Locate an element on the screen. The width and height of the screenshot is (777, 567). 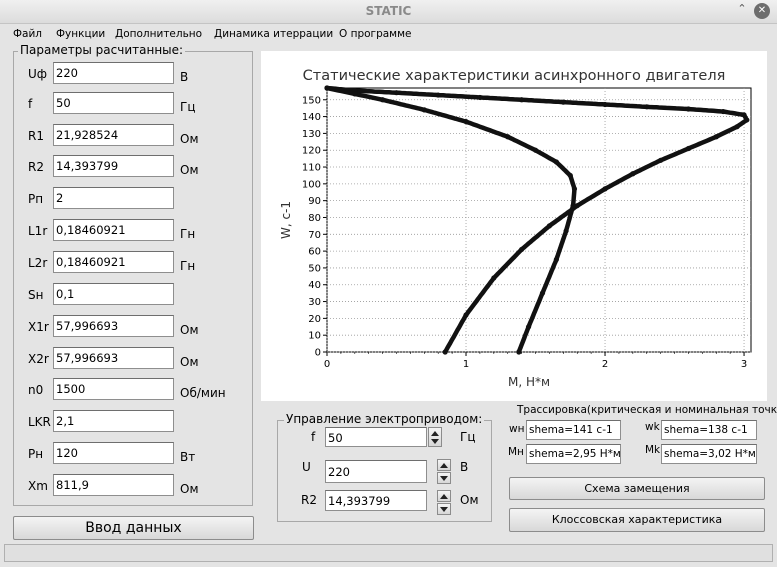
param-label: Pн is located at coordinates (36, 454).